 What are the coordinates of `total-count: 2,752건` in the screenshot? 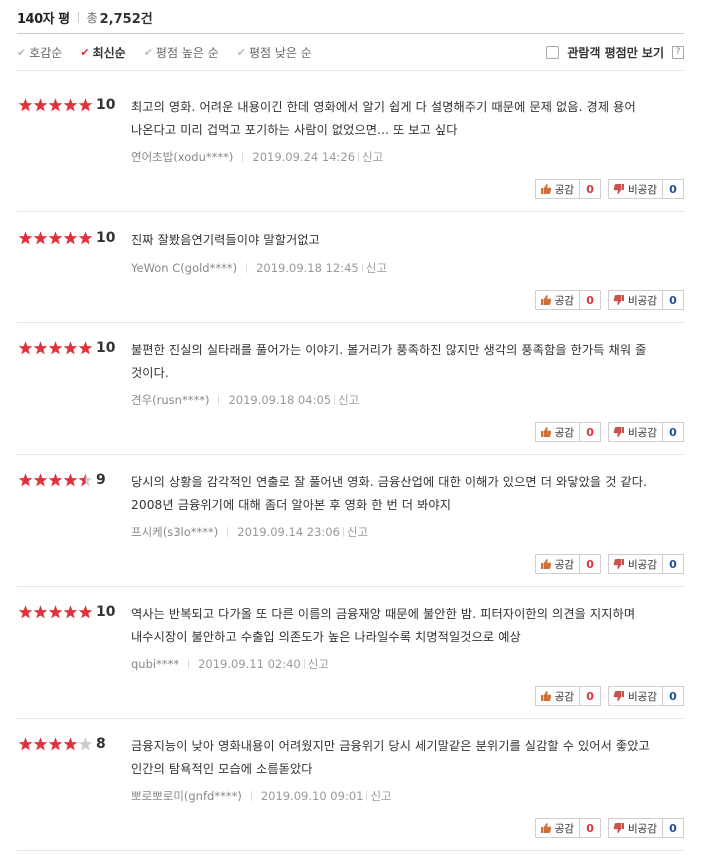 It's located at (126, 19).